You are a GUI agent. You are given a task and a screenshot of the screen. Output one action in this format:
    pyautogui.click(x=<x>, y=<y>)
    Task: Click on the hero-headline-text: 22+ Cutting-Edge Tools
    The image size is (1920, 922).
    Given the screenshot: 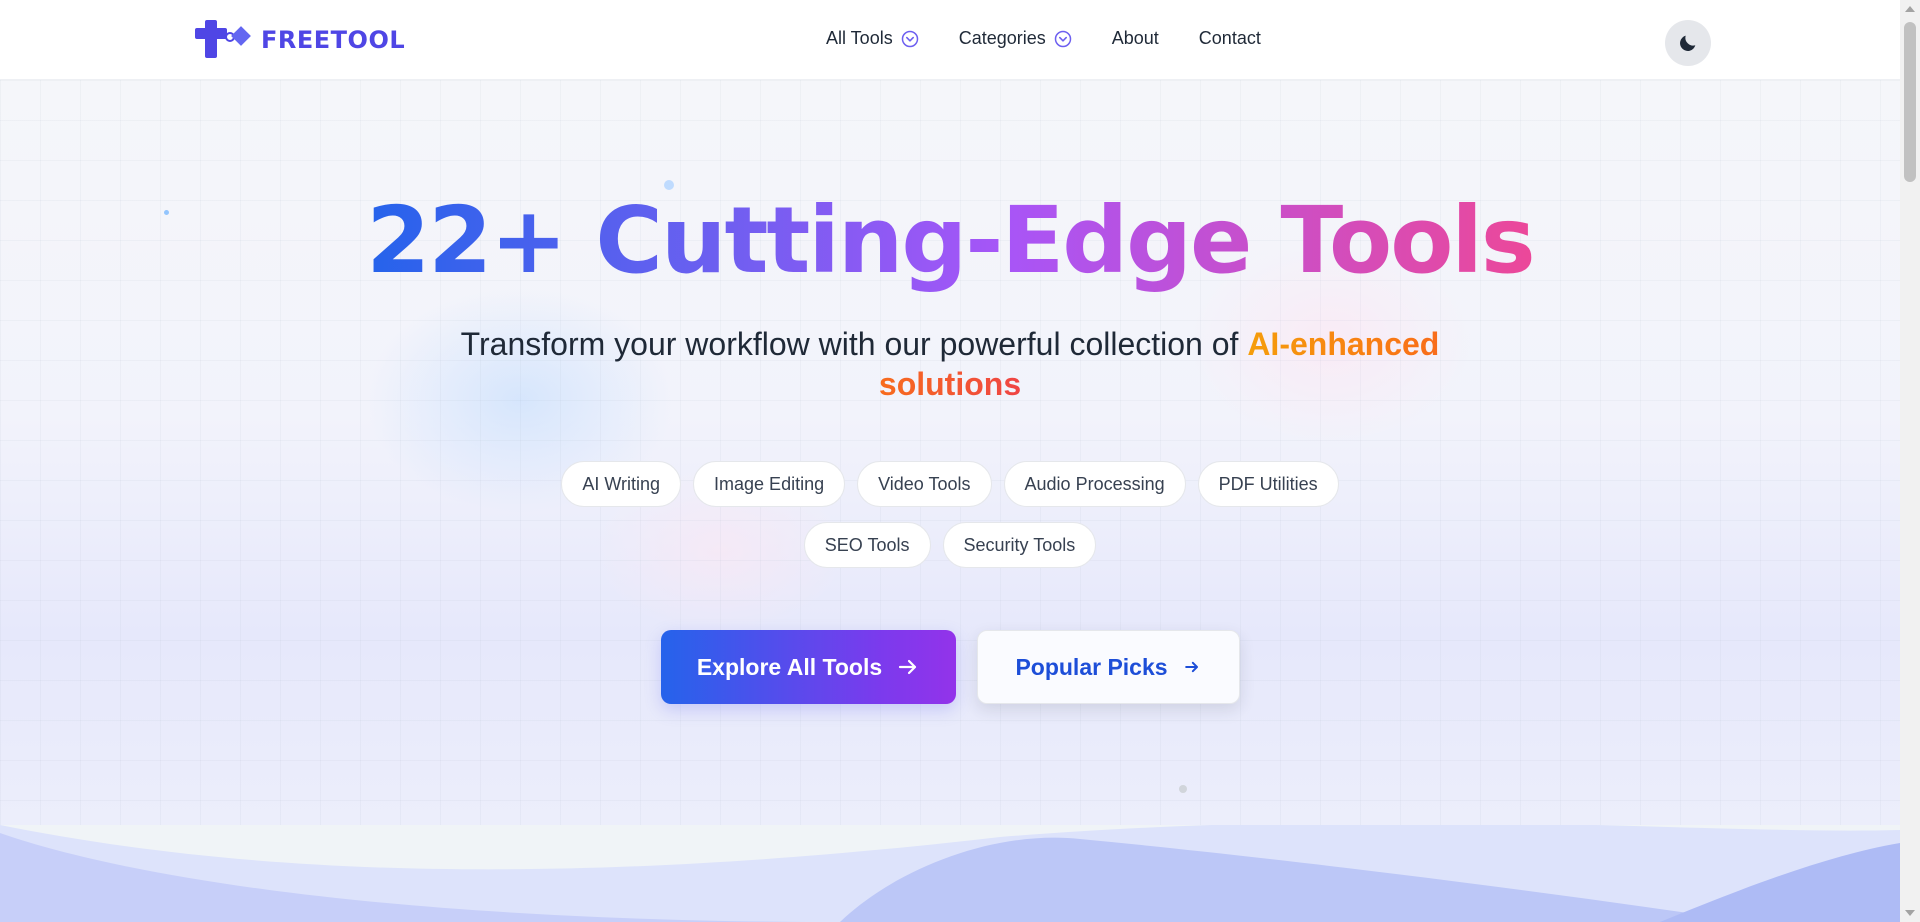 What is the action you would take?
    pyautogui.click(x=950, y=240)
    